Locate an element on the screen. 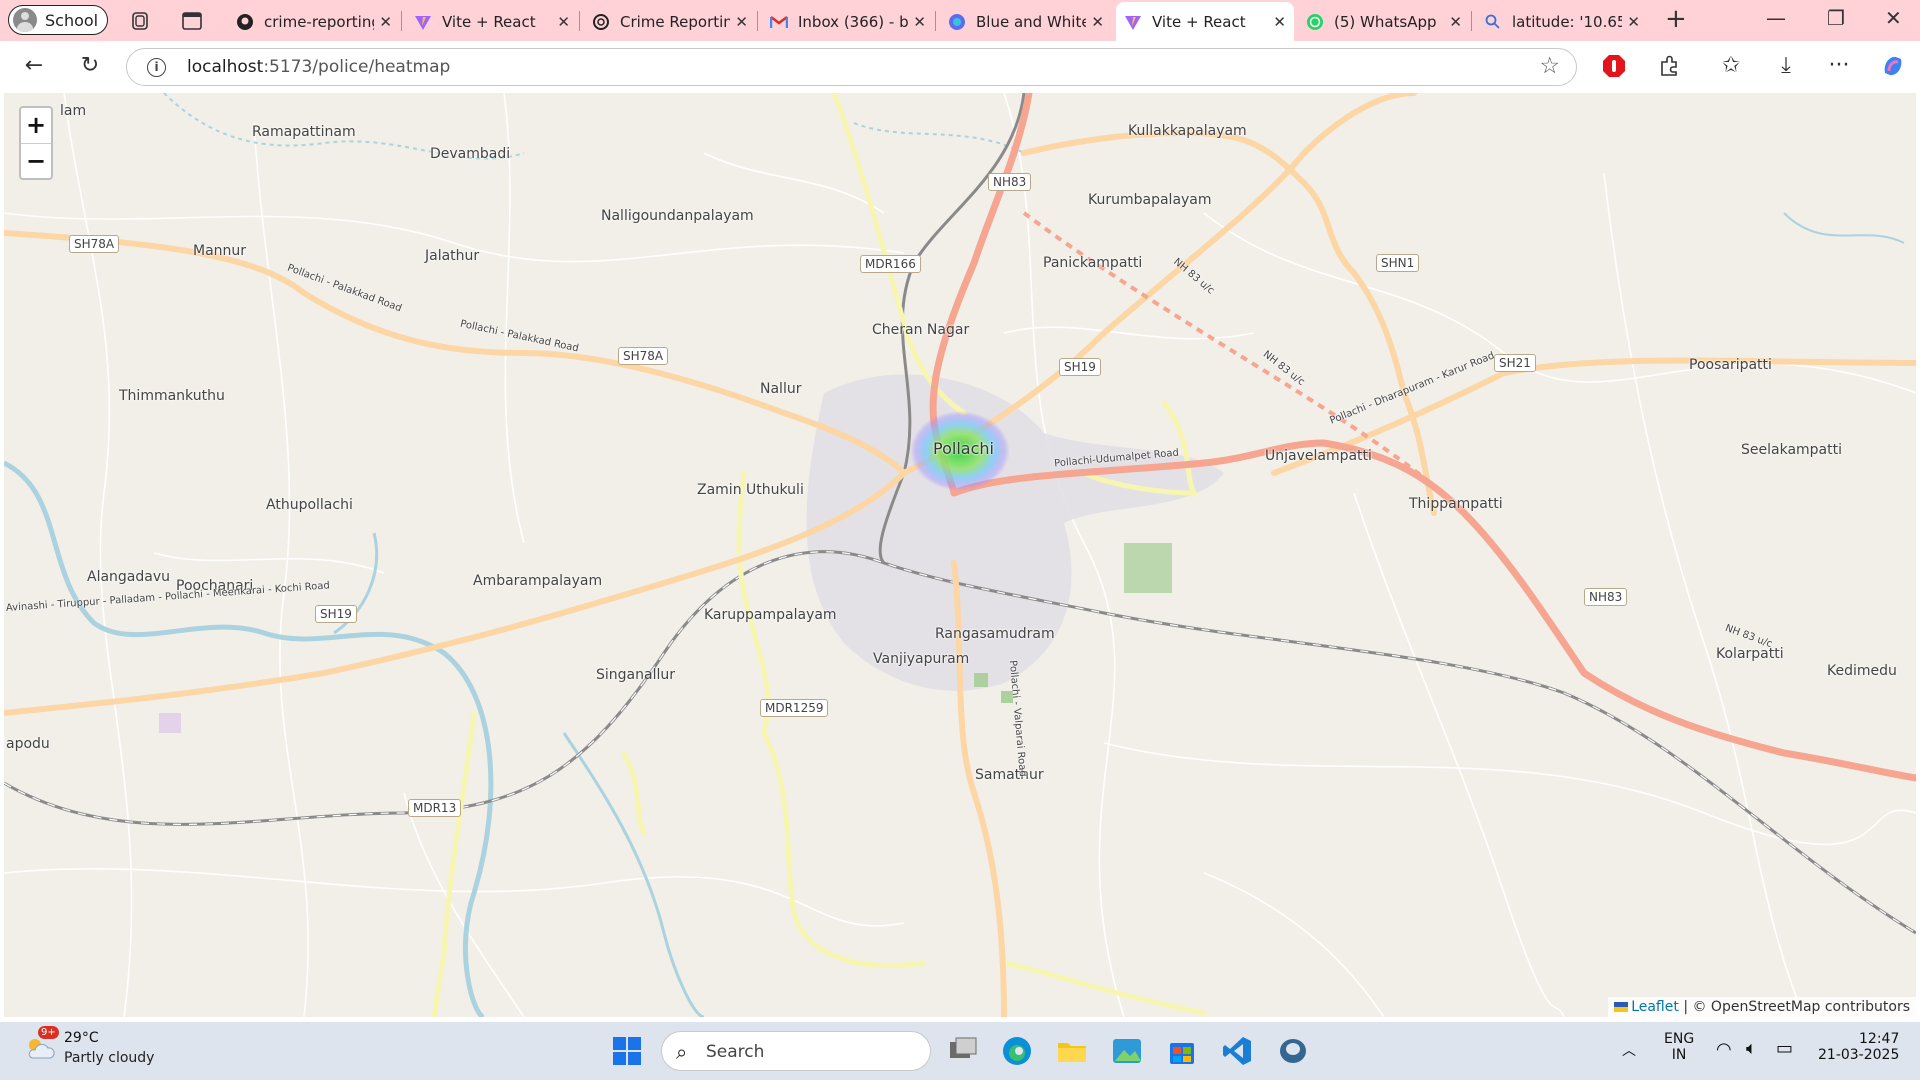 This screenshot has height=1080, width=1920. windows-start-icon is located at coordinates (627, 1051).